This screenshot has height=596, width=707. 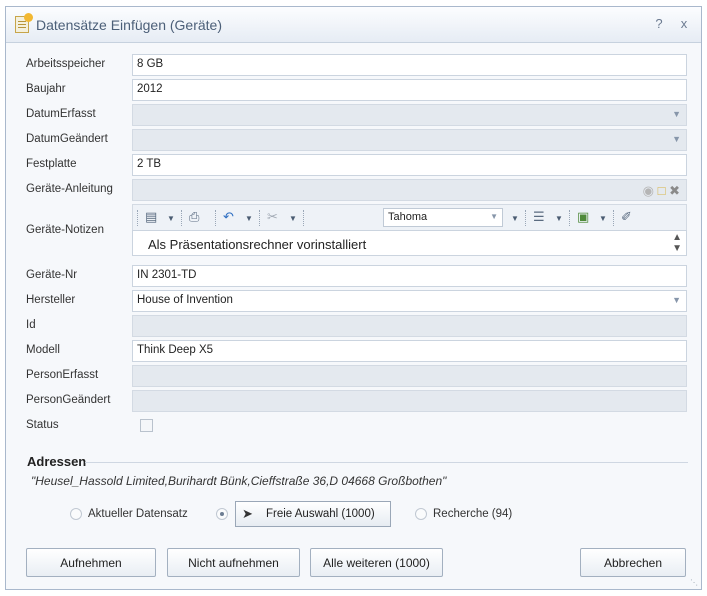 What do you see at coordinates (57, 461) in the screenshot?
I see `addresses-heading: Adressen` at bounding box center [57, 461].